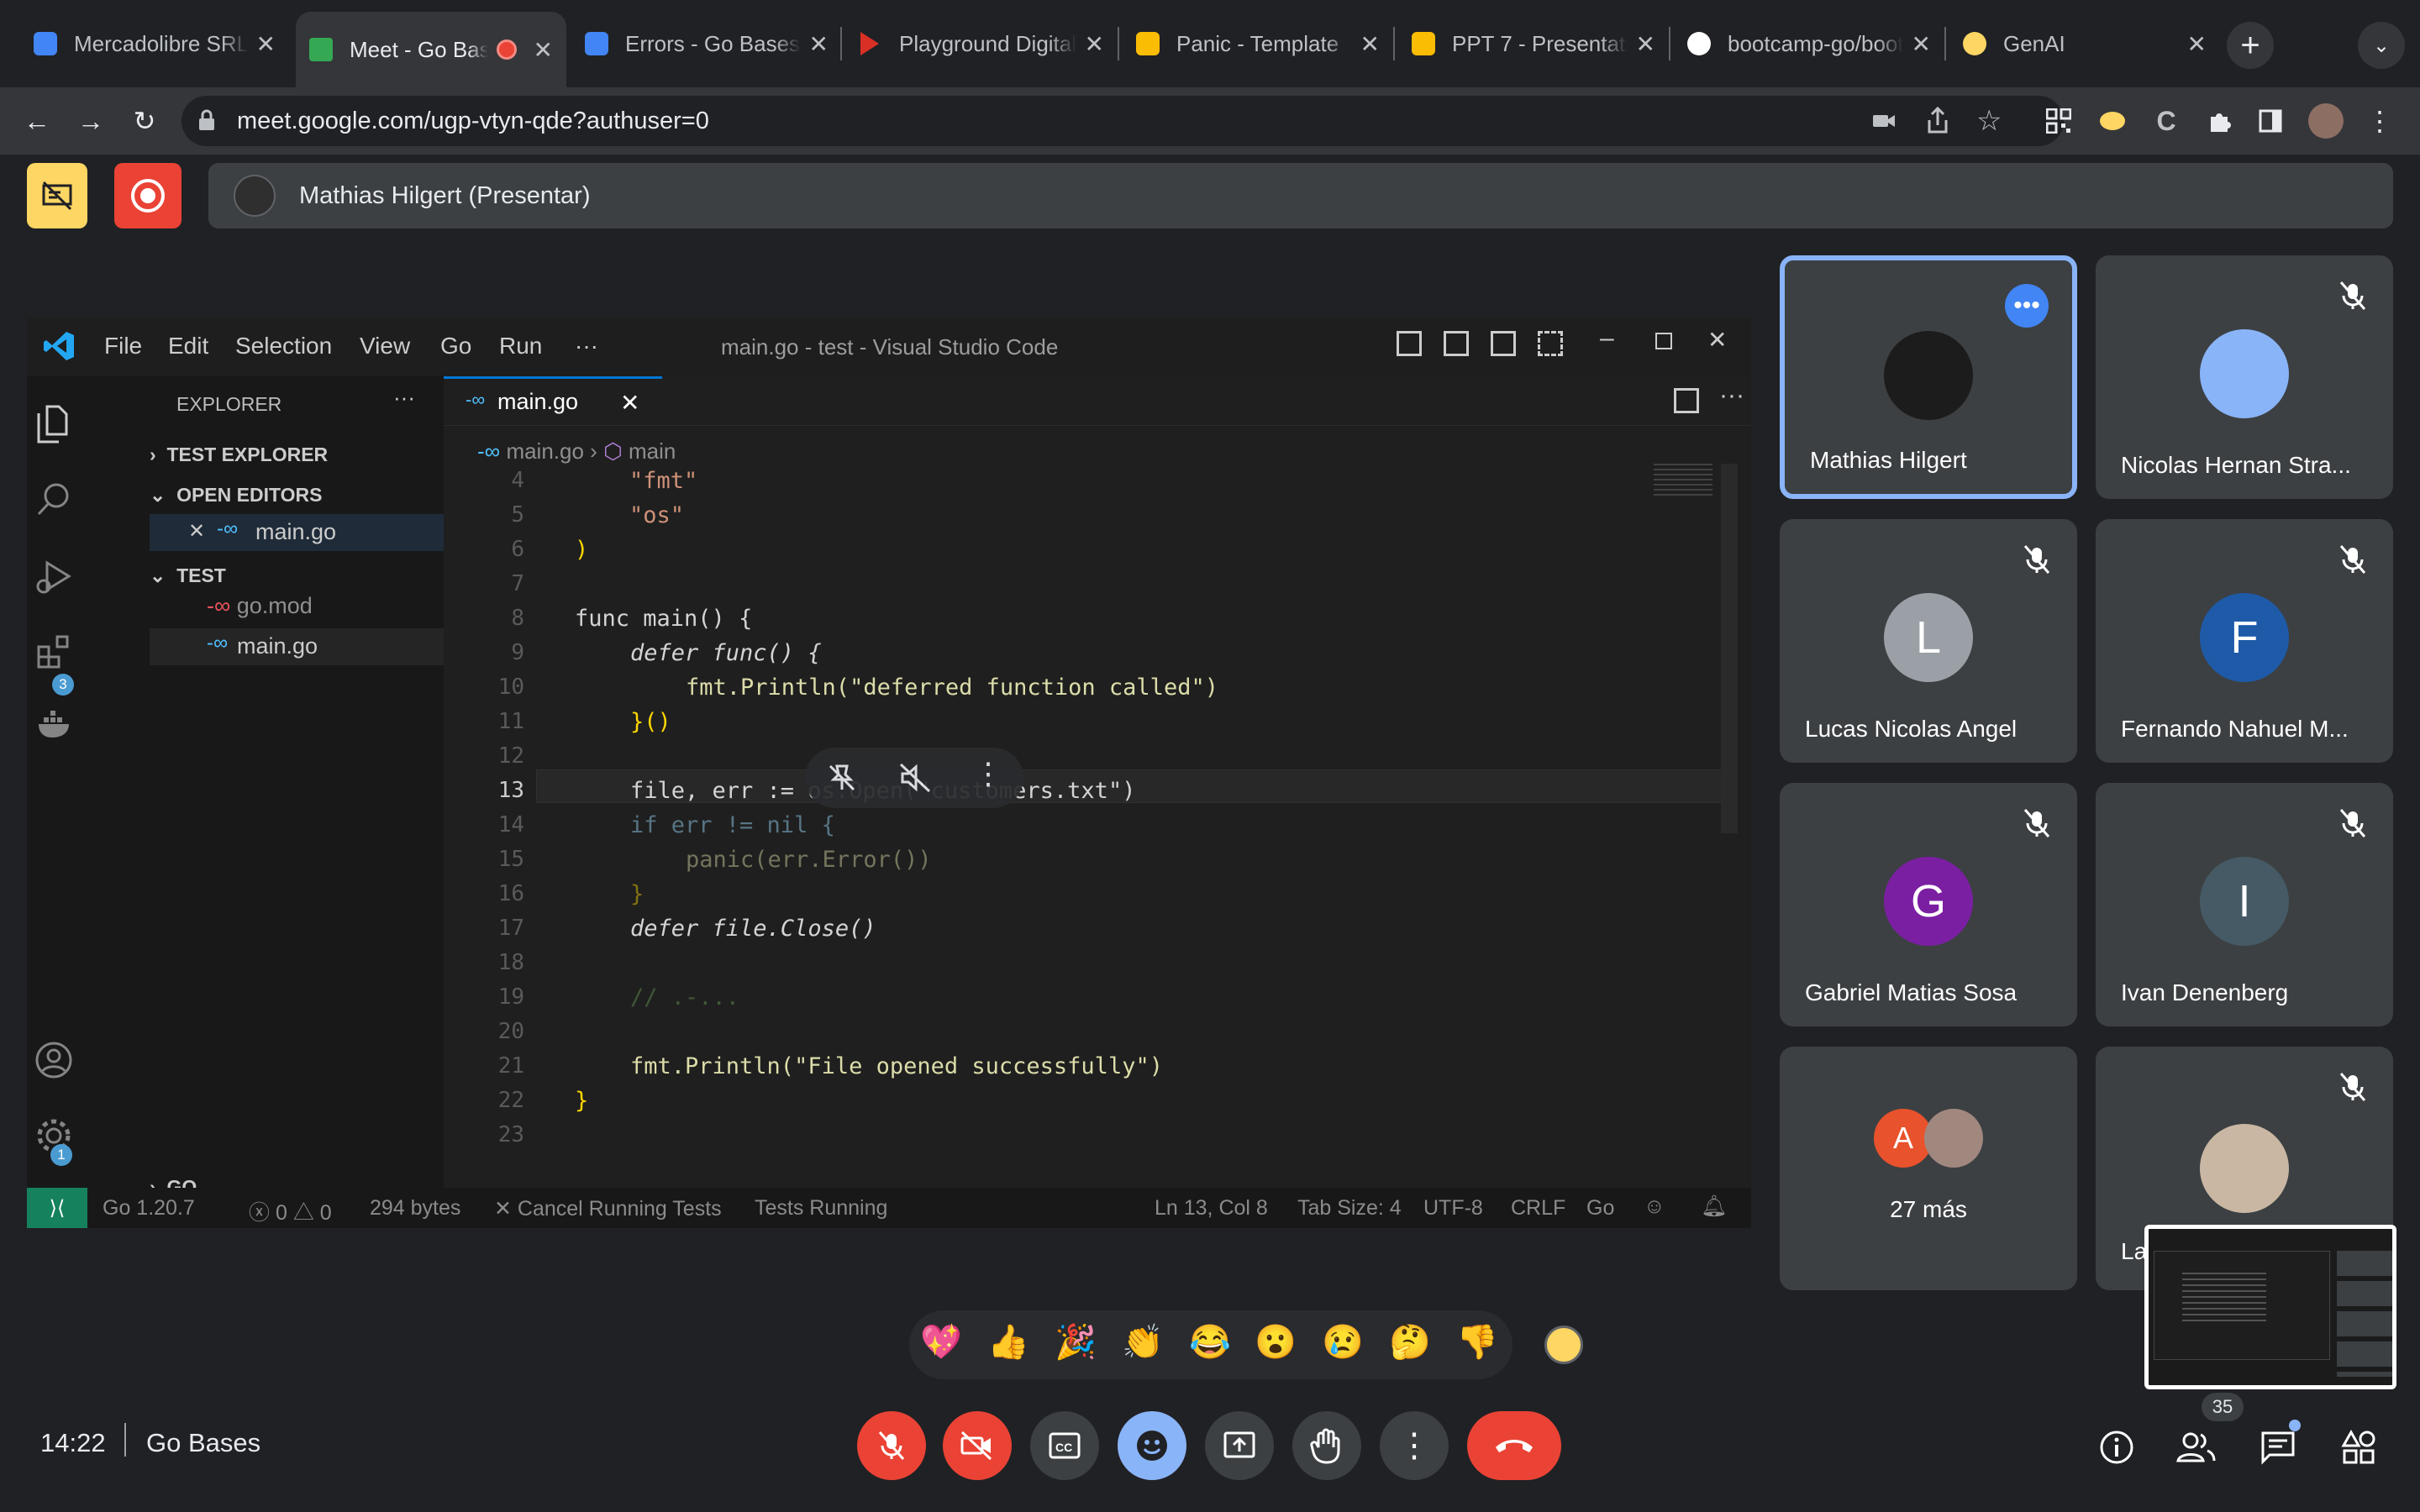 The height and width of the screenshot is (1512, 2420). Describe the element at coordinates (1410, 1342) in the screenshot. I see `reaction-thinking-icon: 🤔` at that location.